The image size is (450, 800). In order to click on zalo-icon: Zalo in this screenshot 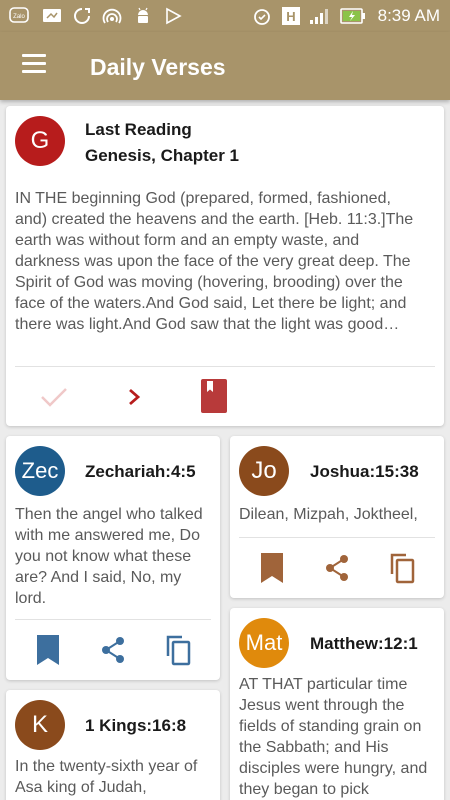, I will do `click(19, 16)`.